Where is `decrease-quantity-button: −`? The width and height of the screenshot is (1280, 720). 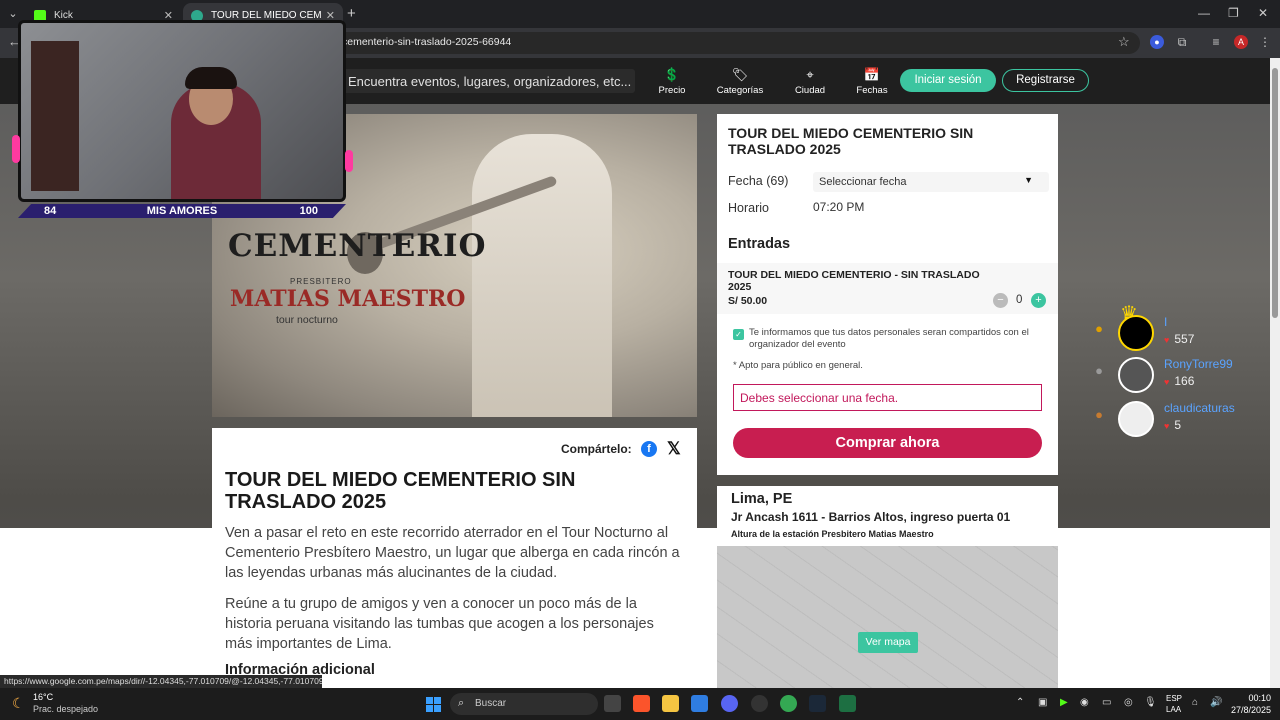
decrease-quantity-button: − is located at coordinates (1000, 300).